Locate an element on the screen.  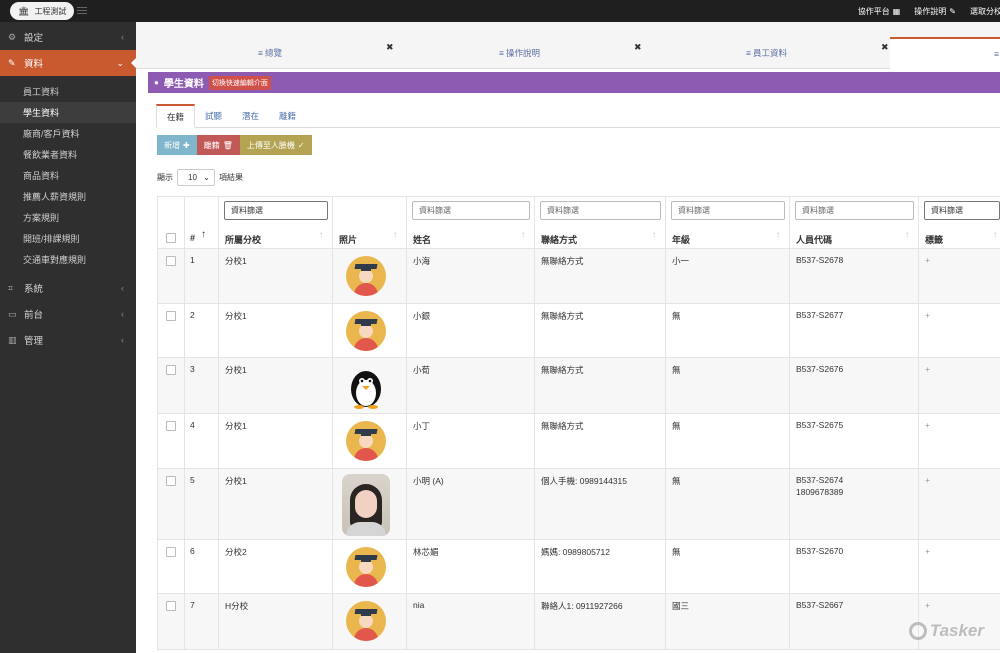
sidebar-item-referral-rules: 推薦人薪資規則 is located at coordinates (68, 196).